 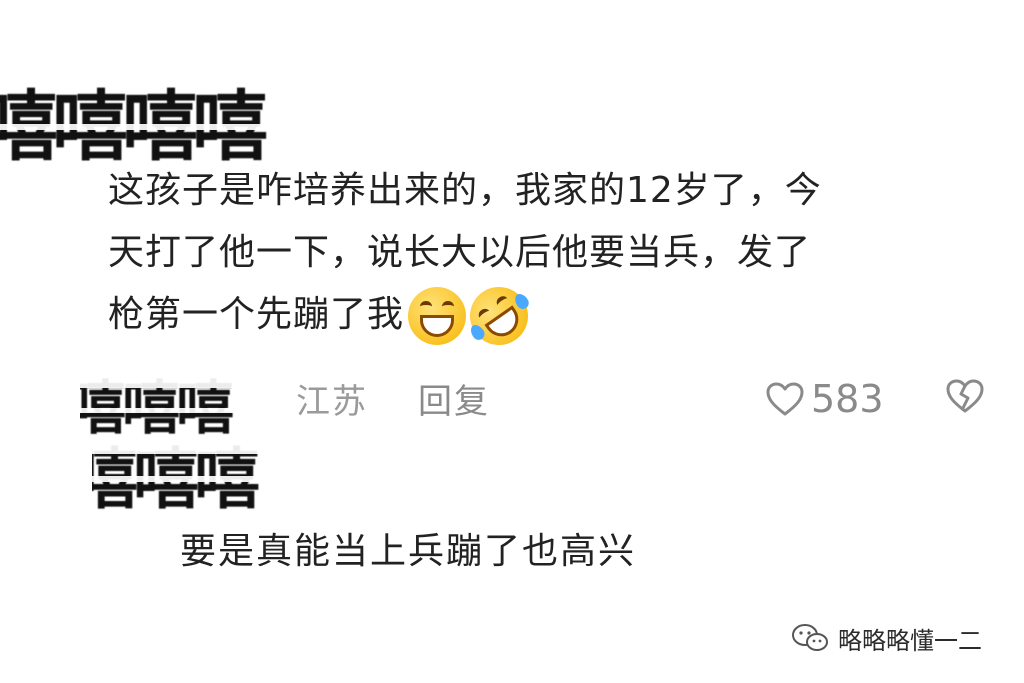 I want to click on comment-location: 江苏, so click(x=332, y=402).